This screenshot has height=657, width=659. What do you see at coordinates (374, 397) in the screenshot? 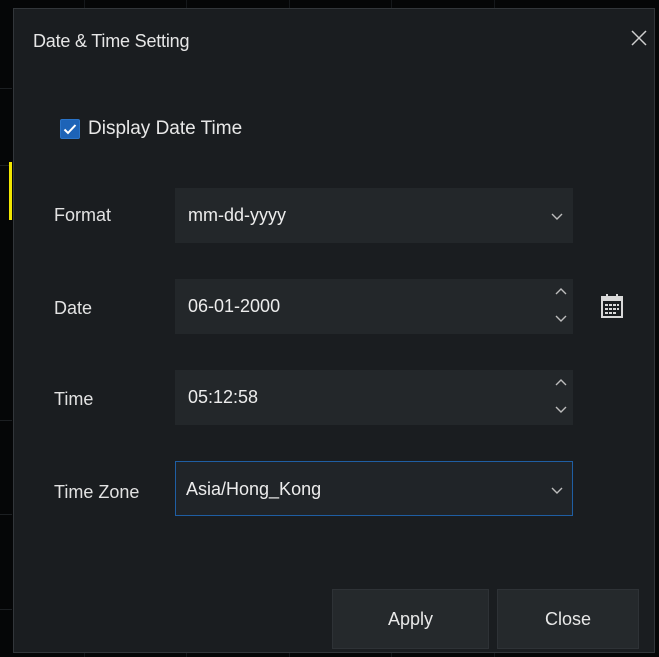
I see `time-field: 05:12:58` at bounding box center [374, 397].